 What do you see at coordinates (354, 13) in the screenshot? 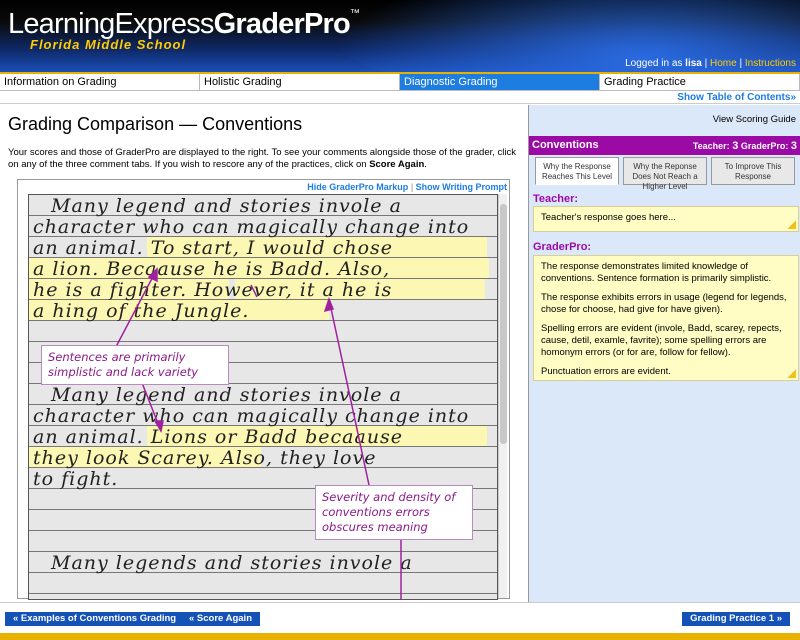
I see `logo-trademark: ™` at bounding box center [354, 13].